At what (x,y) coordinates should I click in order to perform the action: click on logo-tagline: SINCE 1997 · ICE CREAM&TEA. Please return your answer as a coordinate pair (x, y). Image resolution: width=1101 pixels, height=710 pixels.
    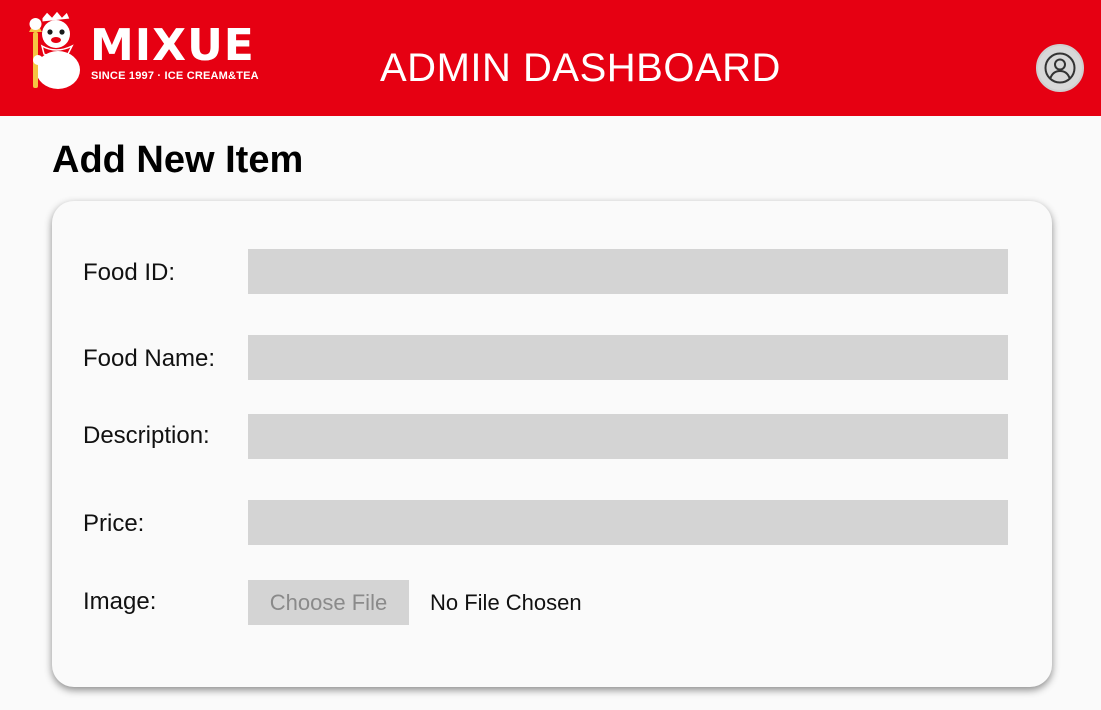
    Looking at the image, I should click on (175, 76).